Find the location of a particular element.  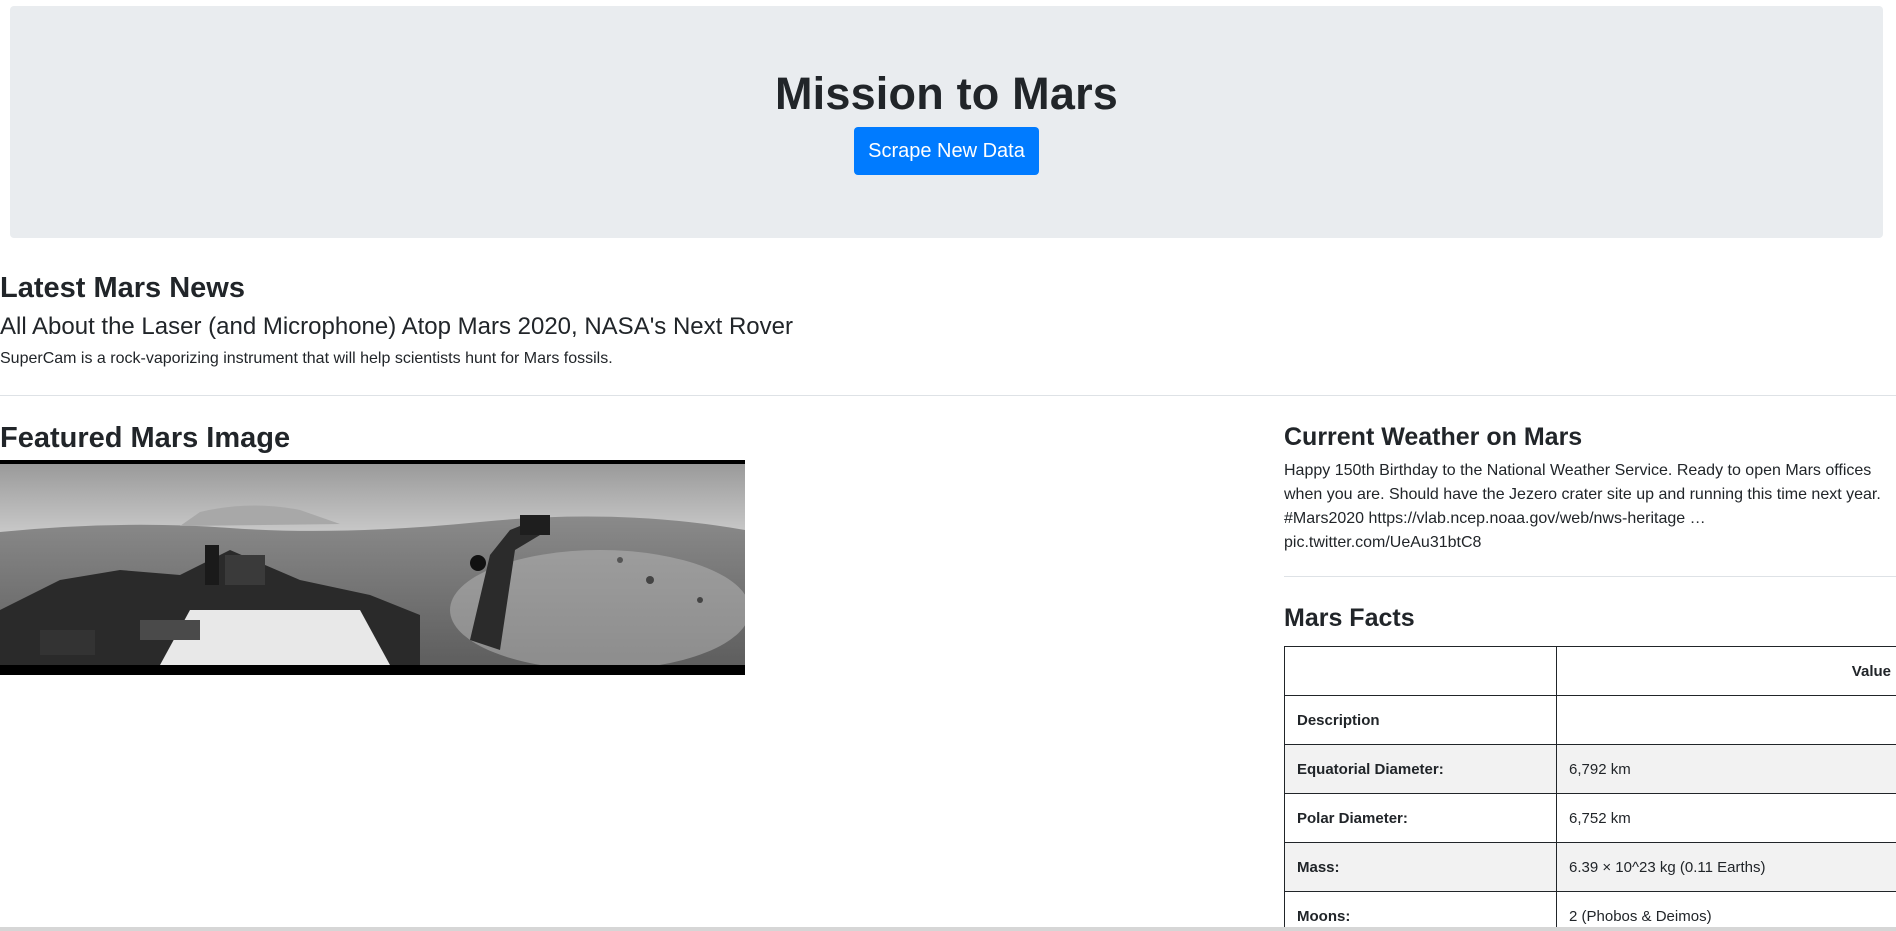

page-title: Mission to Mars is located at coordinates (946, 93).